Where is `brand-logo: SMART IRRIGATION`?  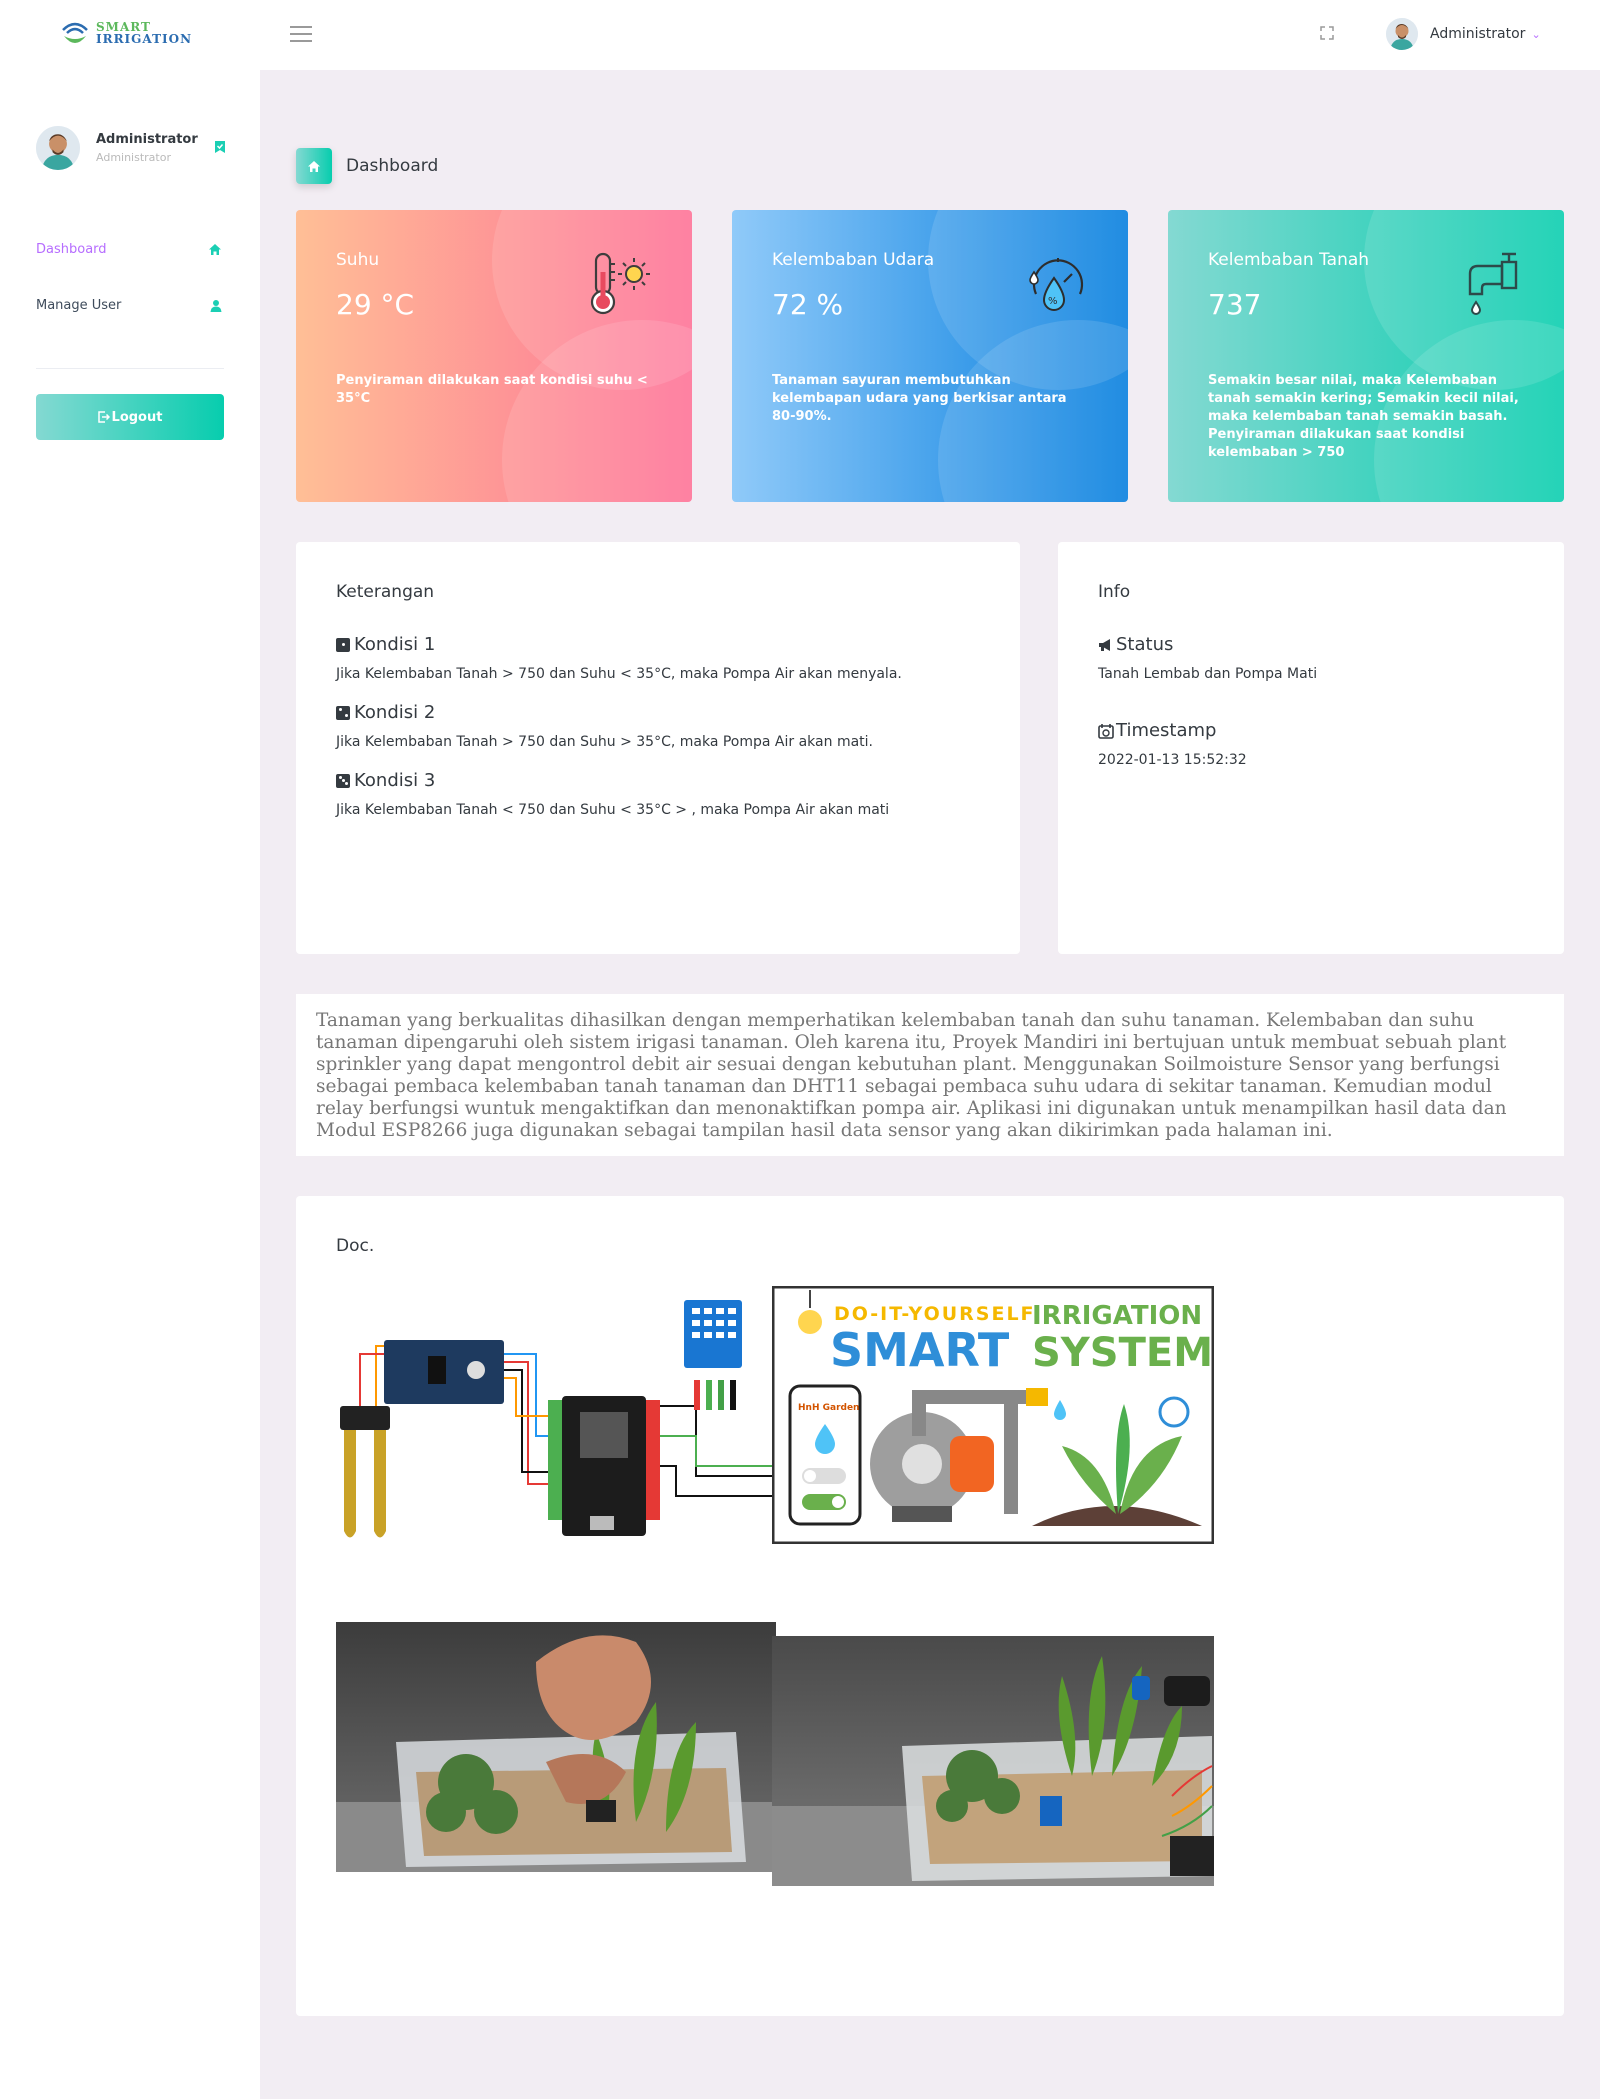 brand-logo: SMART IRRIGATION is located at coordinates (126, 33).